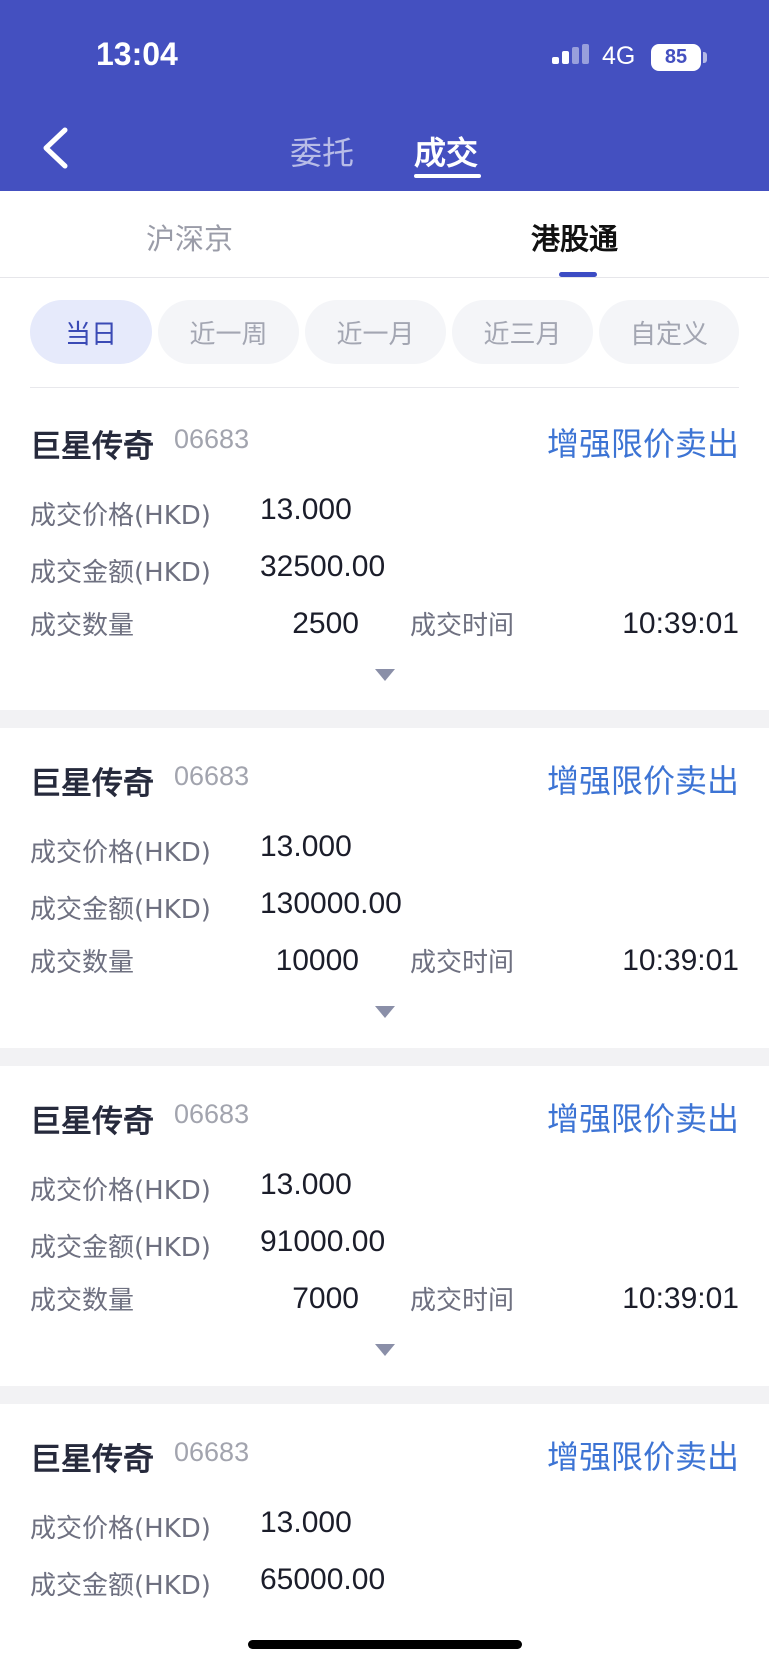  I want to click on filter-chip-week: 近一周, so click(228, 332).